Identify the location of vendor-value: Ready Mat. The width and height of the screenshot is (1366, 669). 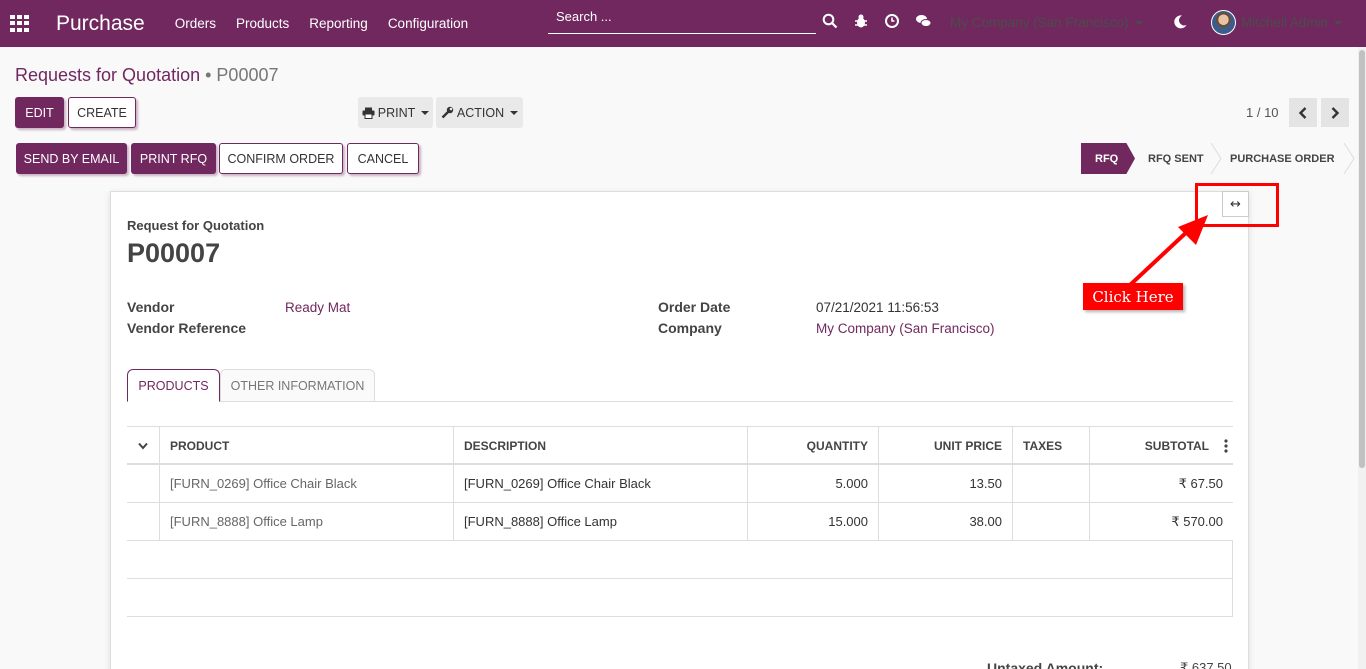
(317, 307).